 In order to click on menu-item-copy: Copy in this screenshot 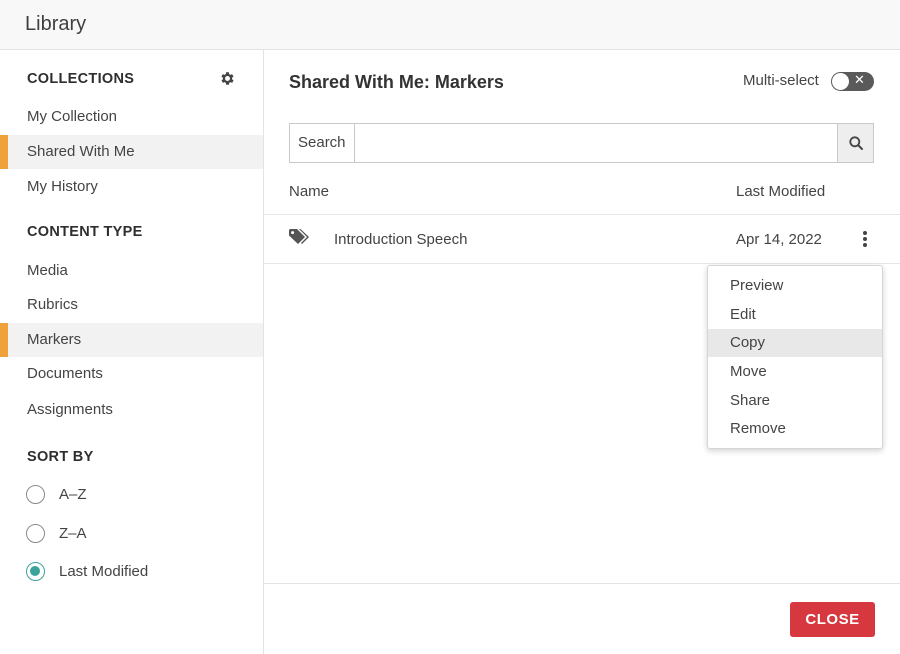, I will do `click(795, 343)`.